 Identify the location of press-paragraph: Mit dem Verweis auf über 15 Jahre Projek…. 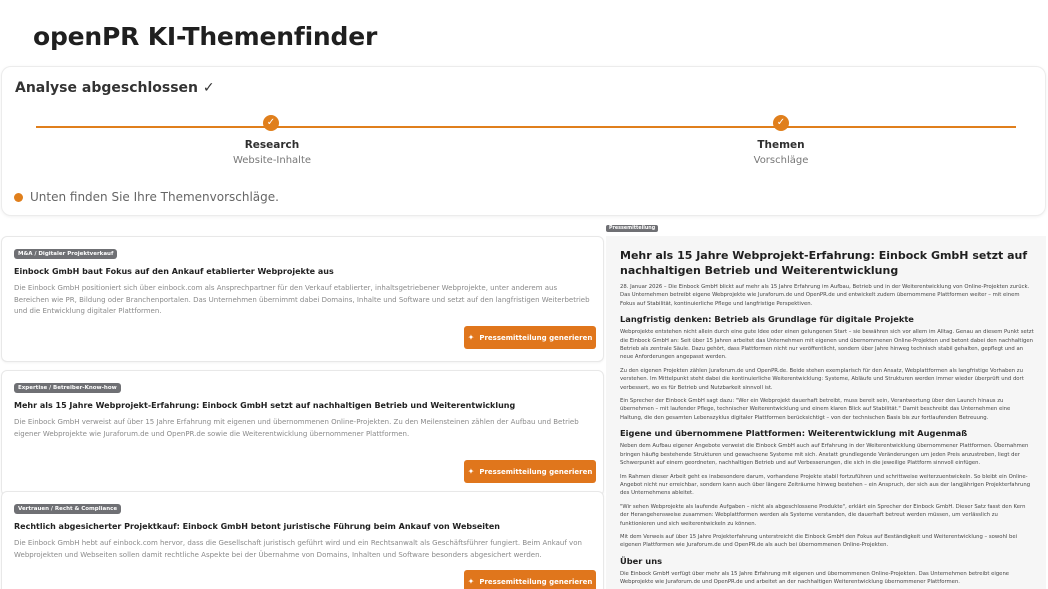
(819, 541).